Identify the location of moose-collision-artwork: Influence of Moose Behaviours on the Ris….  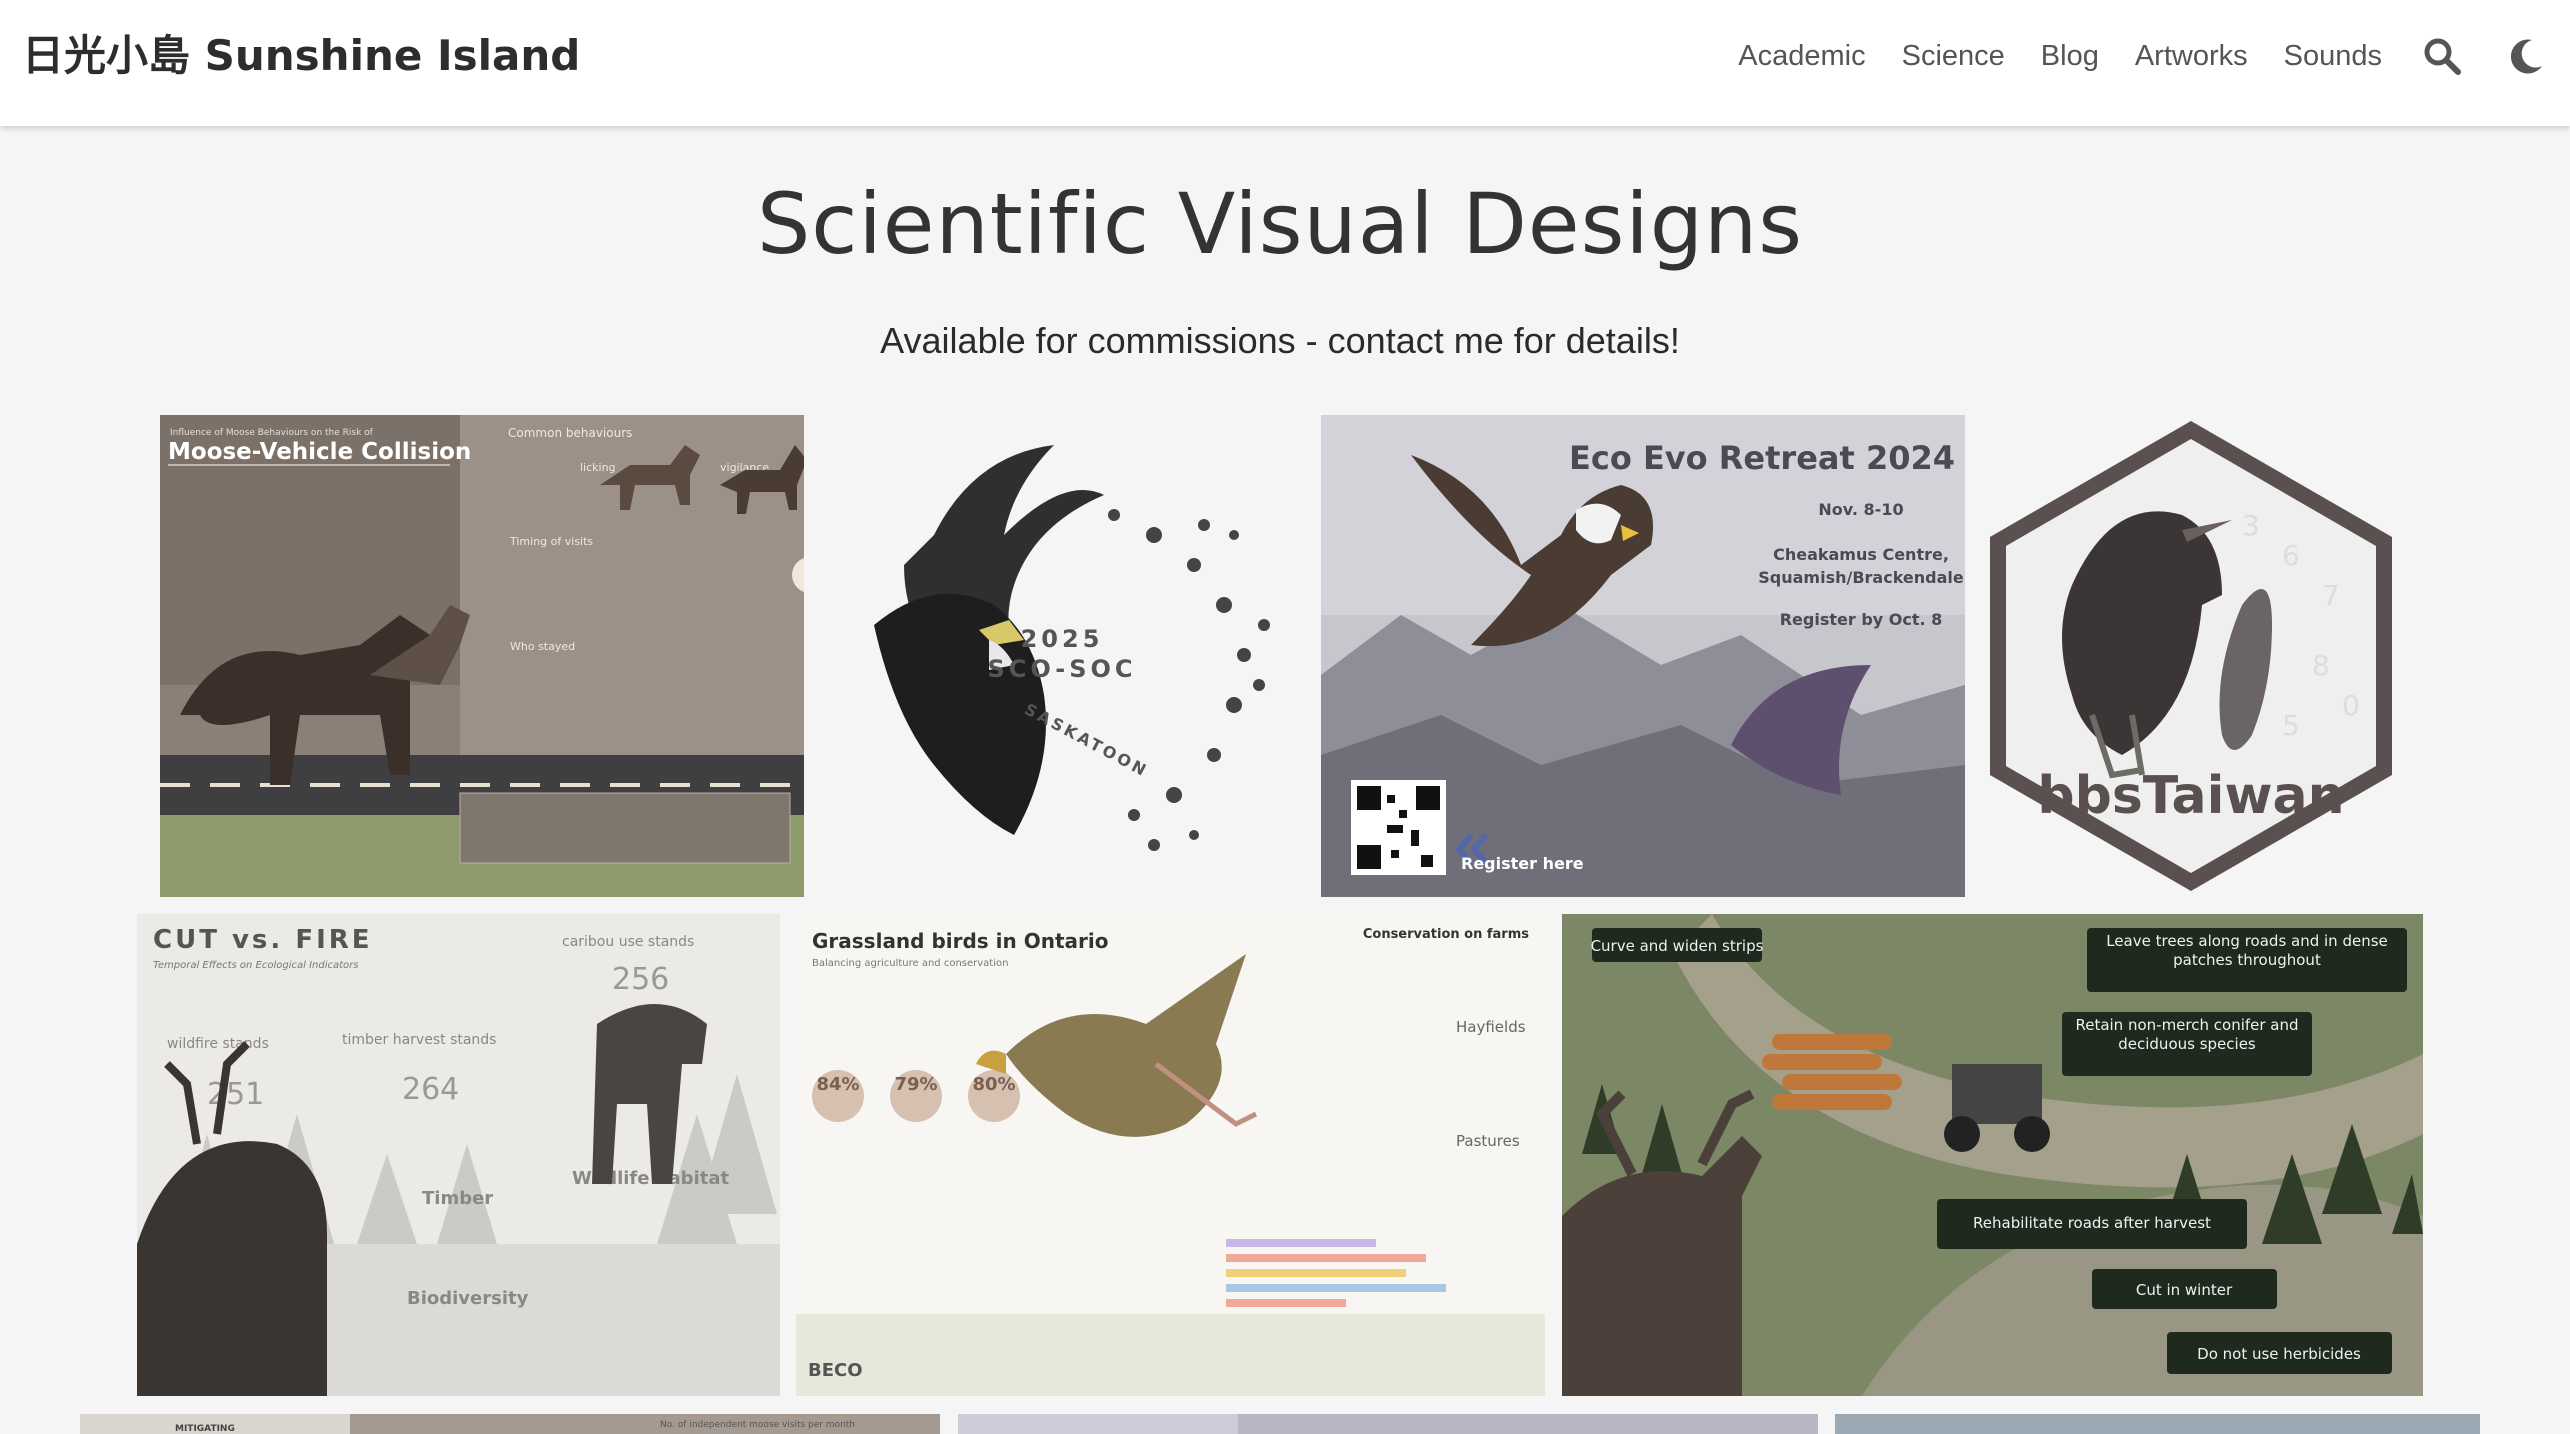
(482, 656).